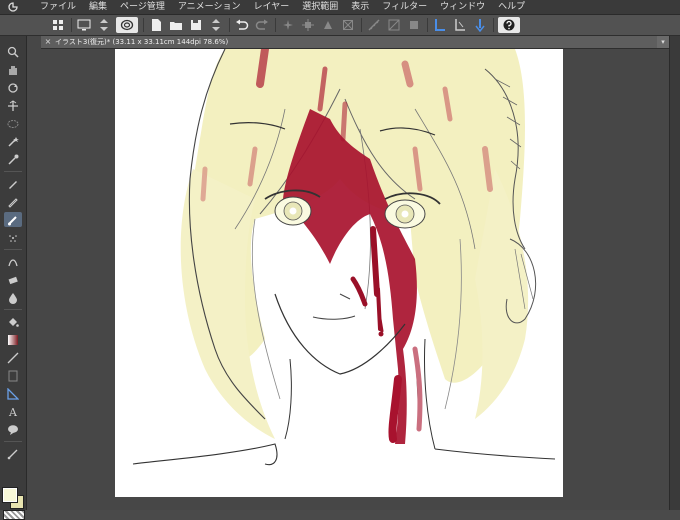  I want to click on svg-text: A, so click(13, 412).